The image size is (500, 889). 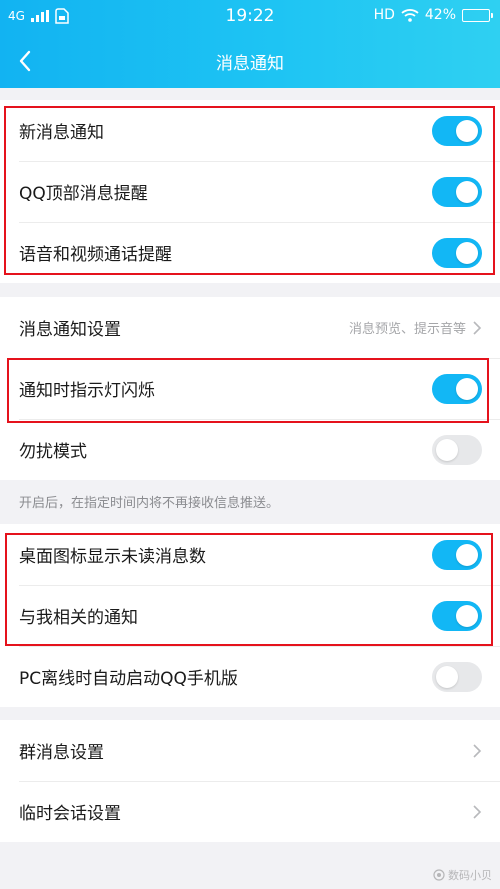 I want to click on row-label: PC离线时自动启动QQ手机版, so click(x=128, y=679).